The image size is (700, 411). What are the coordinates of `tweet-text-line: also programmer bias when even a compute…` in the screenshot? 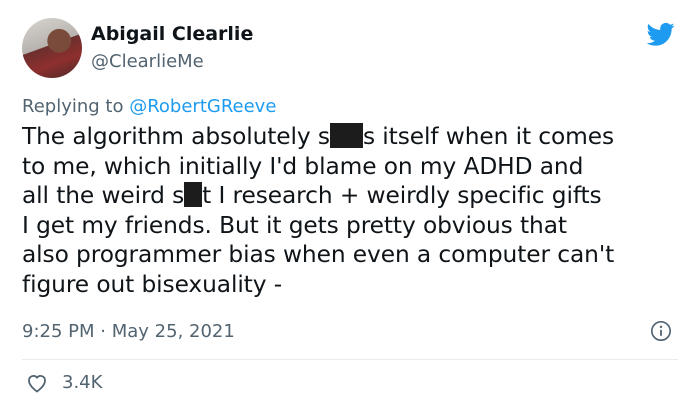 It's located at (318, 254).